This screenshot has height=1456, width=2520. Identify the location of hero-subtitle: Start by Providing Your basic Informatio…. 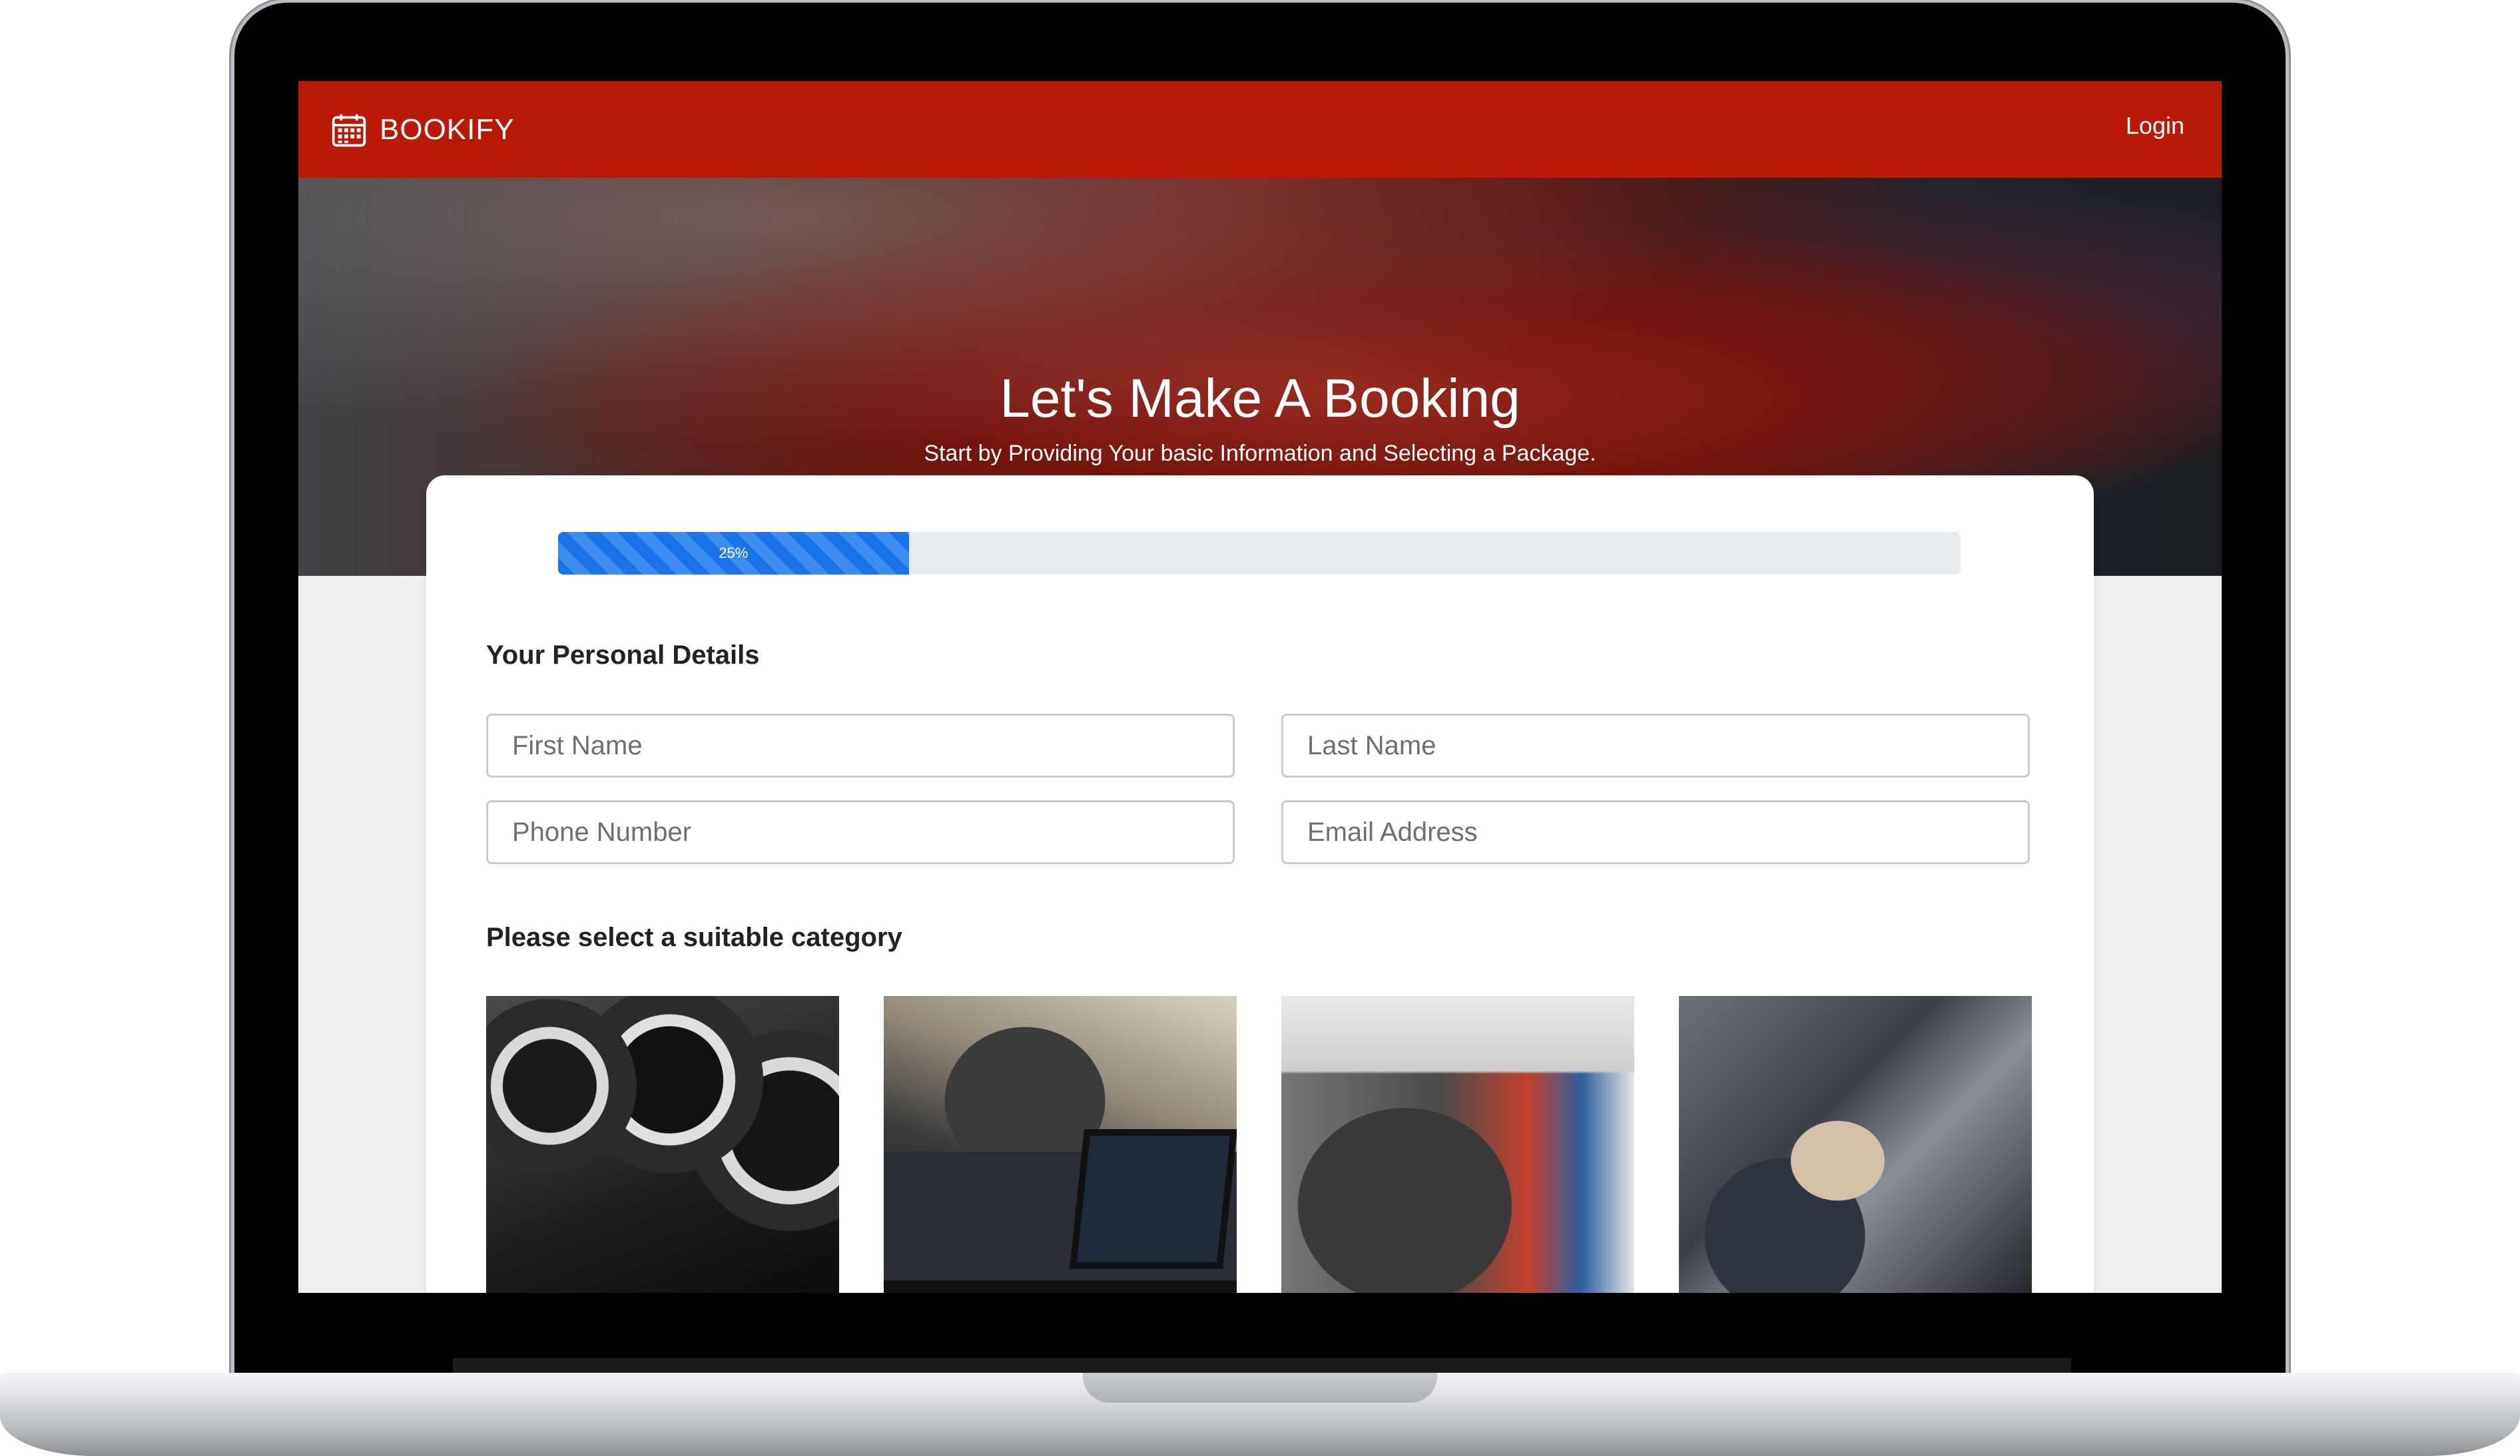
(1260, 454).